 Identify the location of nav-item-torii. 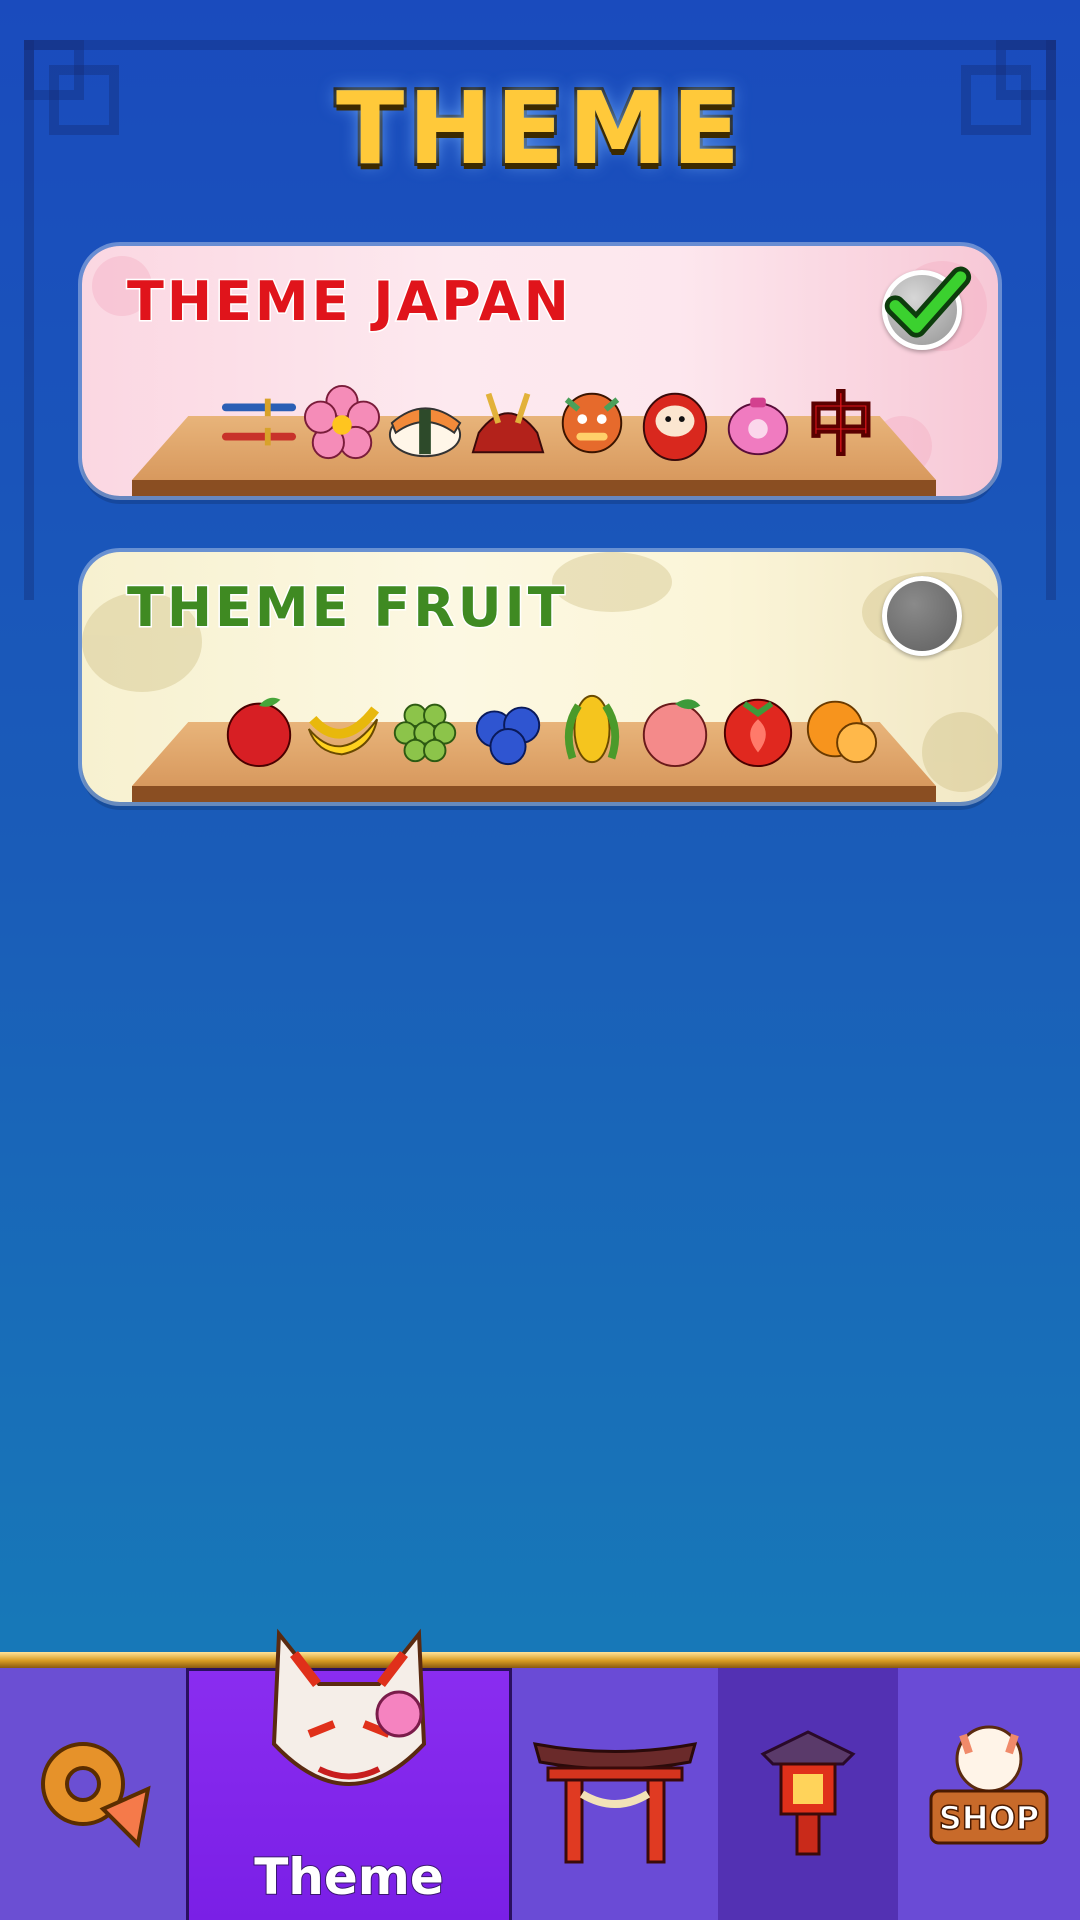
(615, 1794).